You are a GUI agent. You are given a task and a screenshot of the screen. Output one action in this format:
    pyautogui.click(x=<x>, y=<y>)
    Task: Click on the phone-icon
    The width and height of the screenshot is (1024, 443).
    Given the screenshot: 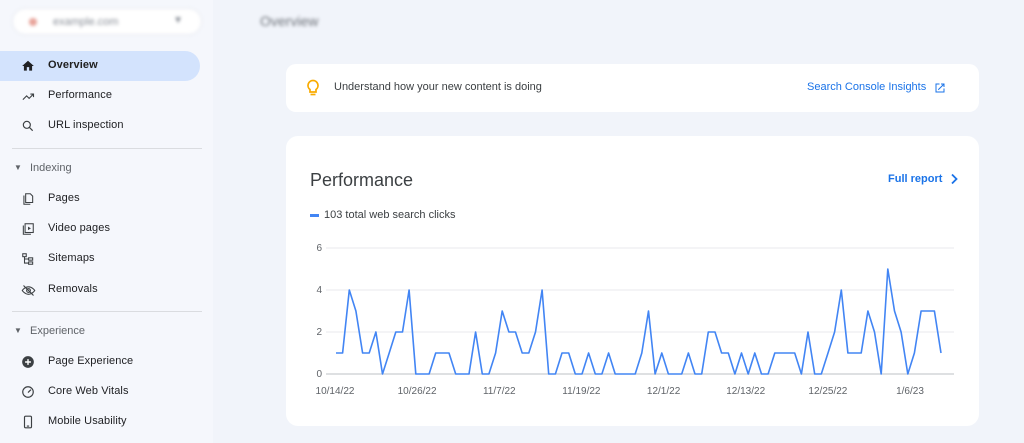 What is the action you would take?
    pyautogui.click(x=28, y=422)
    